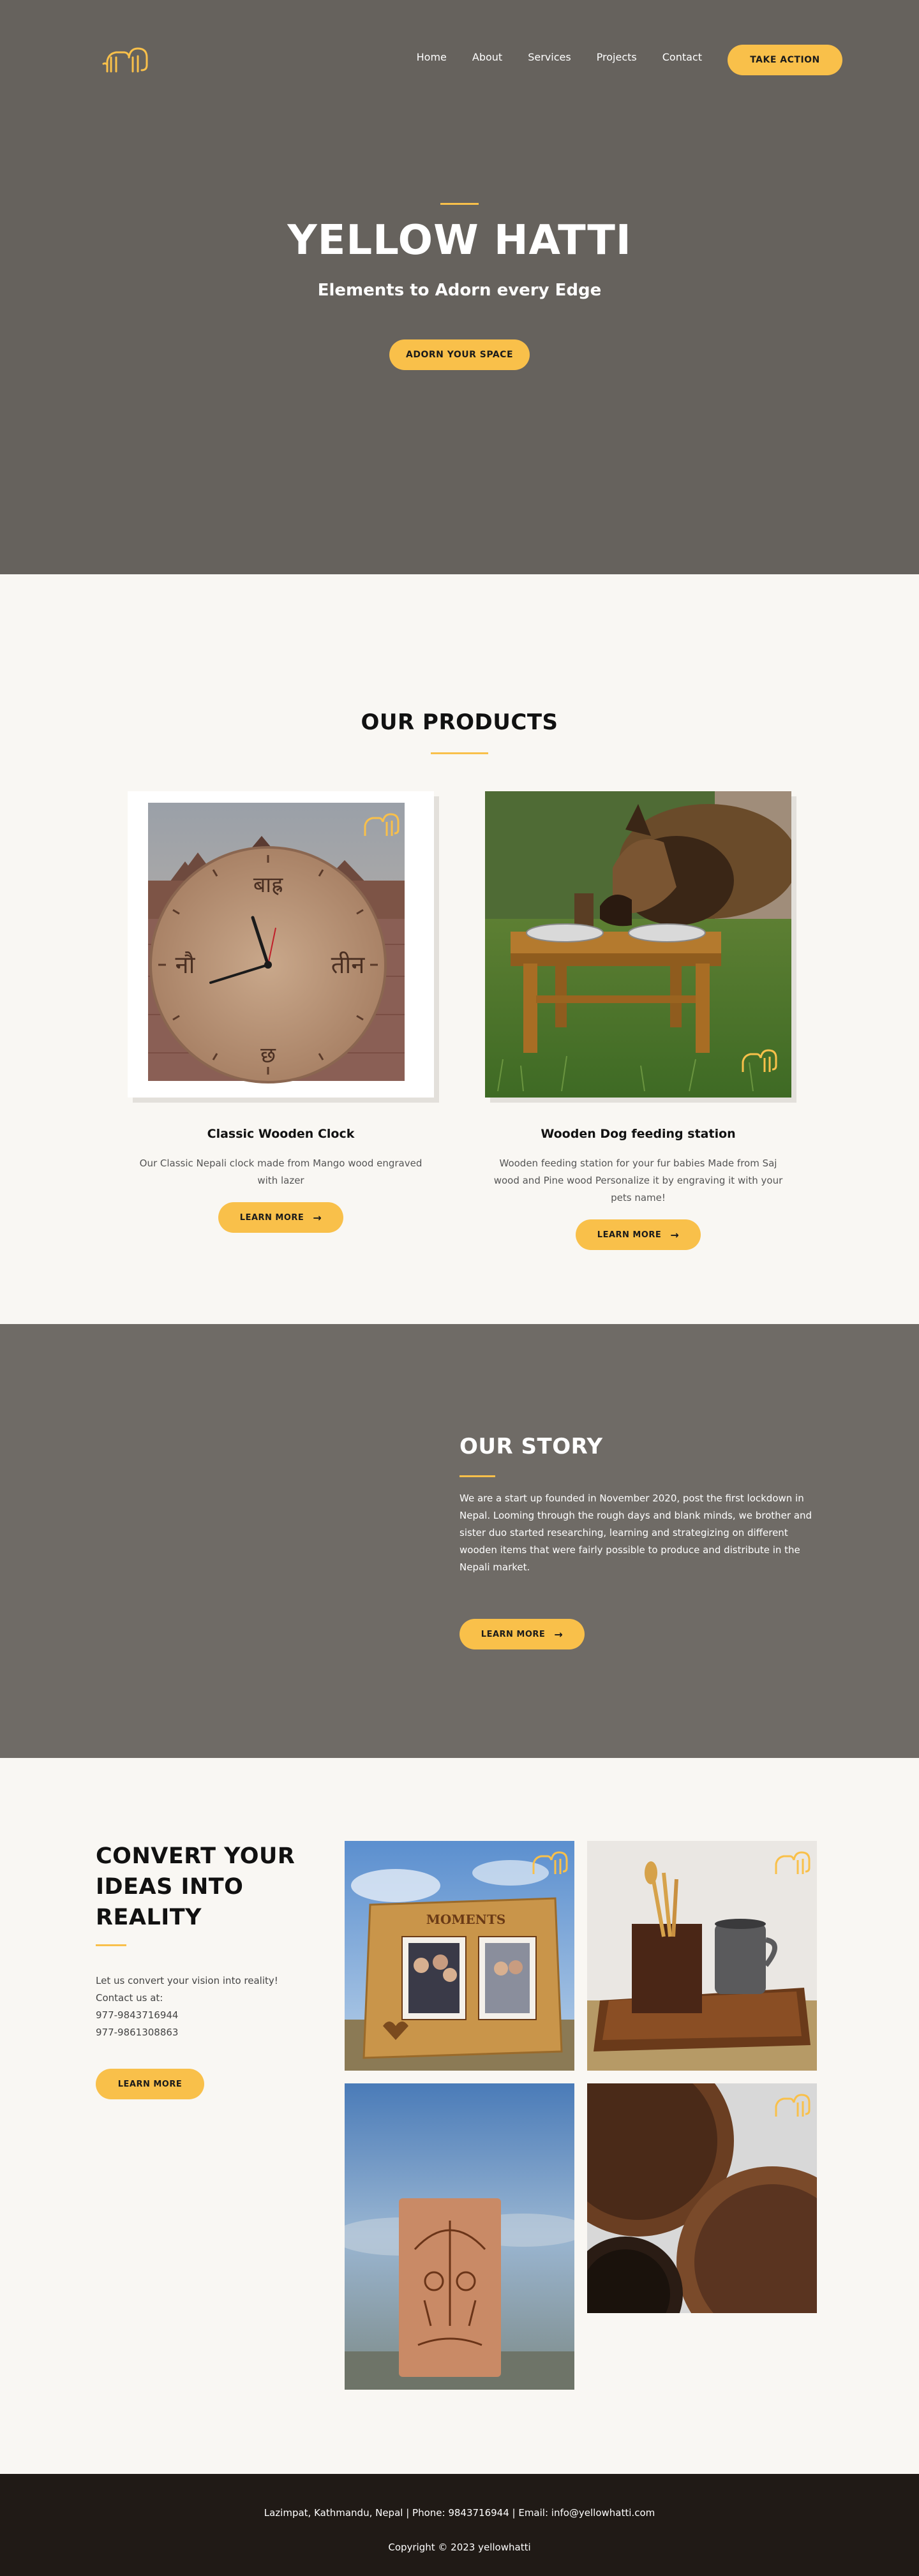  Describe the element at coordinates (348, 965) in the screenshot. I see `clock-label-3: तीन` at that location.